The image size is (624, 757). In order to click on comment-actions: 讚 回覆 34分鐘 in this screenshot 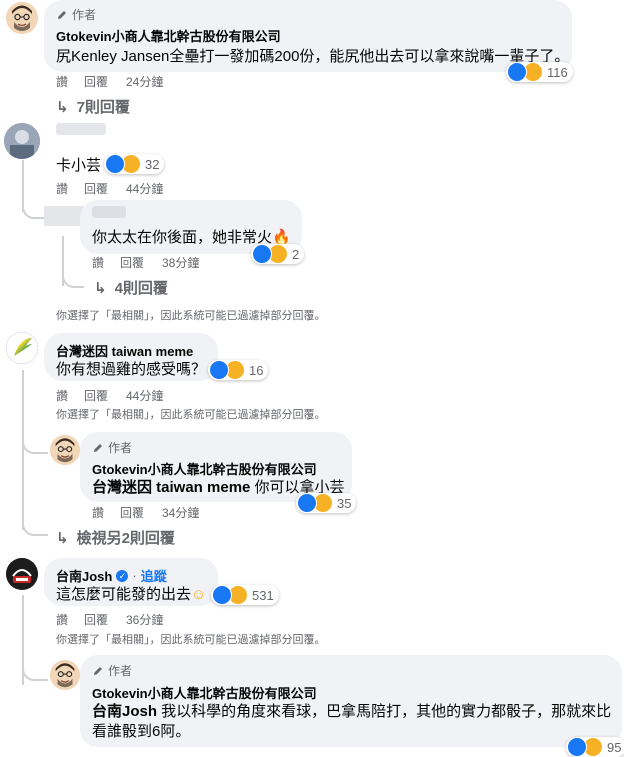, I will do `click(145, 512)`.